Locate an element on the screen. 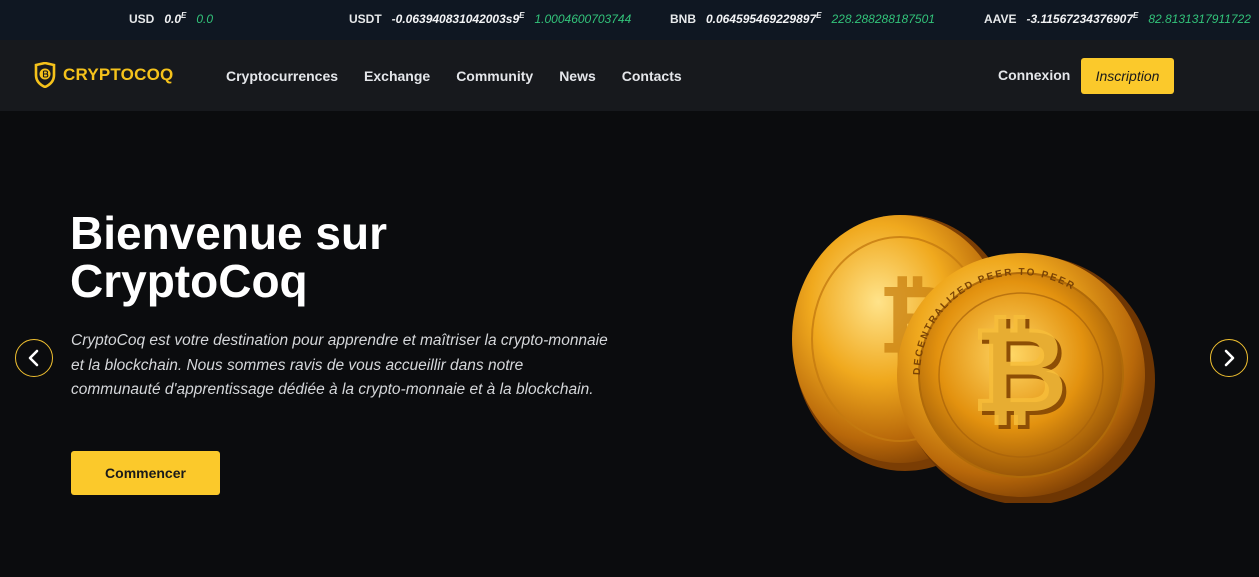 The image size is (1259, 577). bitcoin-coins-image: ₿ DECENTRALIZED PEER TO PEER ₿ ₿ is located at coordinates (973, 359).